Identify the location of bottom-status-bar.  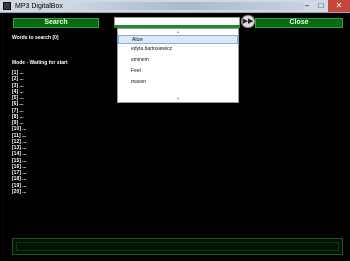
(177, 246).